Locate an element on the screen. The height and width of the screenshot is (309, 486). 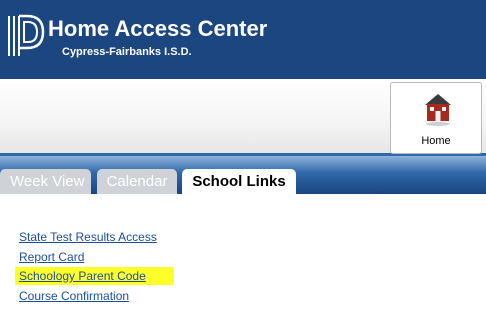
tab-week-view: Week View is located at coordinates (45, 181).